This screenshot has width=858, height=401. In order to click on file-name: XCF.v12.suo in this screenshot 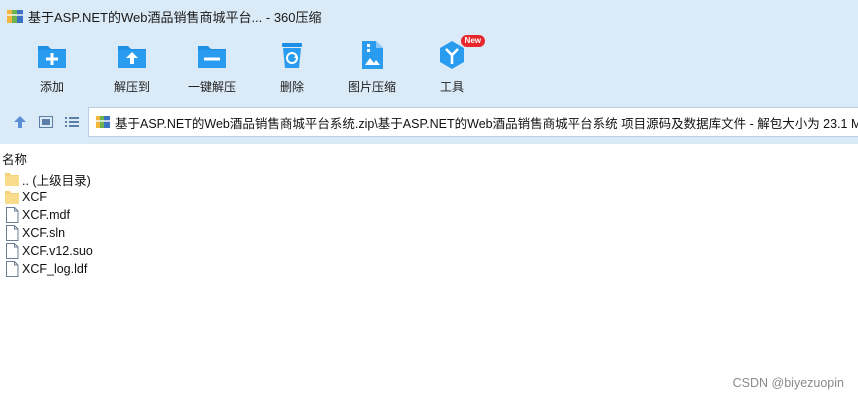, I will do `click(57, 251)`.